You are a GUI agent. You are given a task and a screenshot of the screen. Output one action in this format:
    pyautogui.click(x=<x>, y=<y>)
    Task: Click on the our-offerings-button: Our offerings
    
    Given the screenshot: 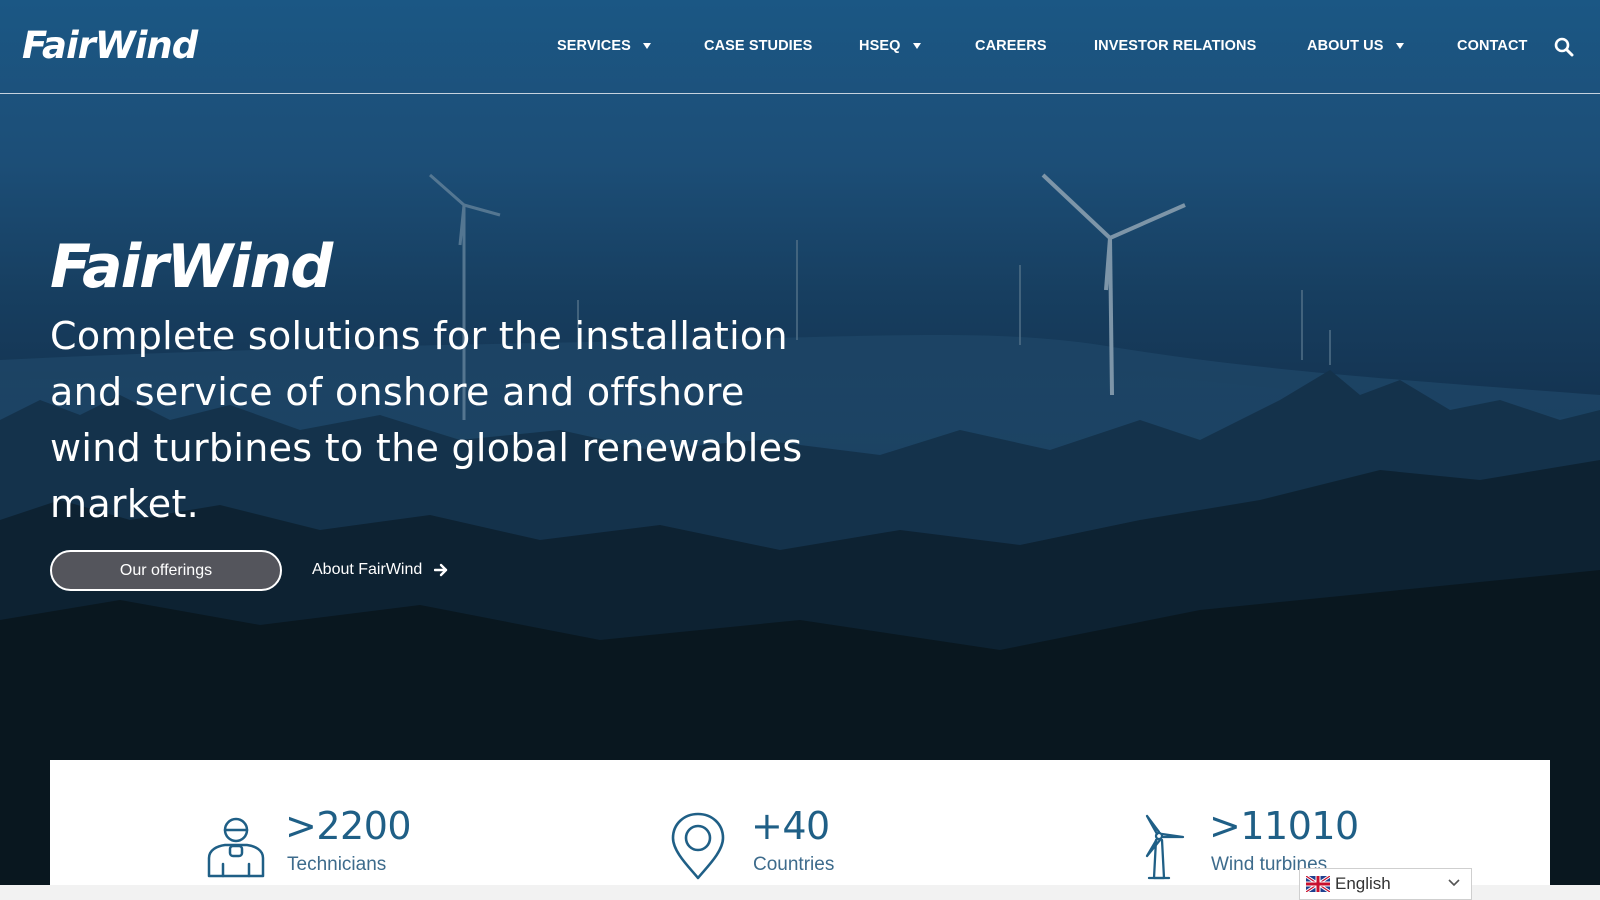 What is the action you would take?
    pyautogui.click(x=166, y=570)
    